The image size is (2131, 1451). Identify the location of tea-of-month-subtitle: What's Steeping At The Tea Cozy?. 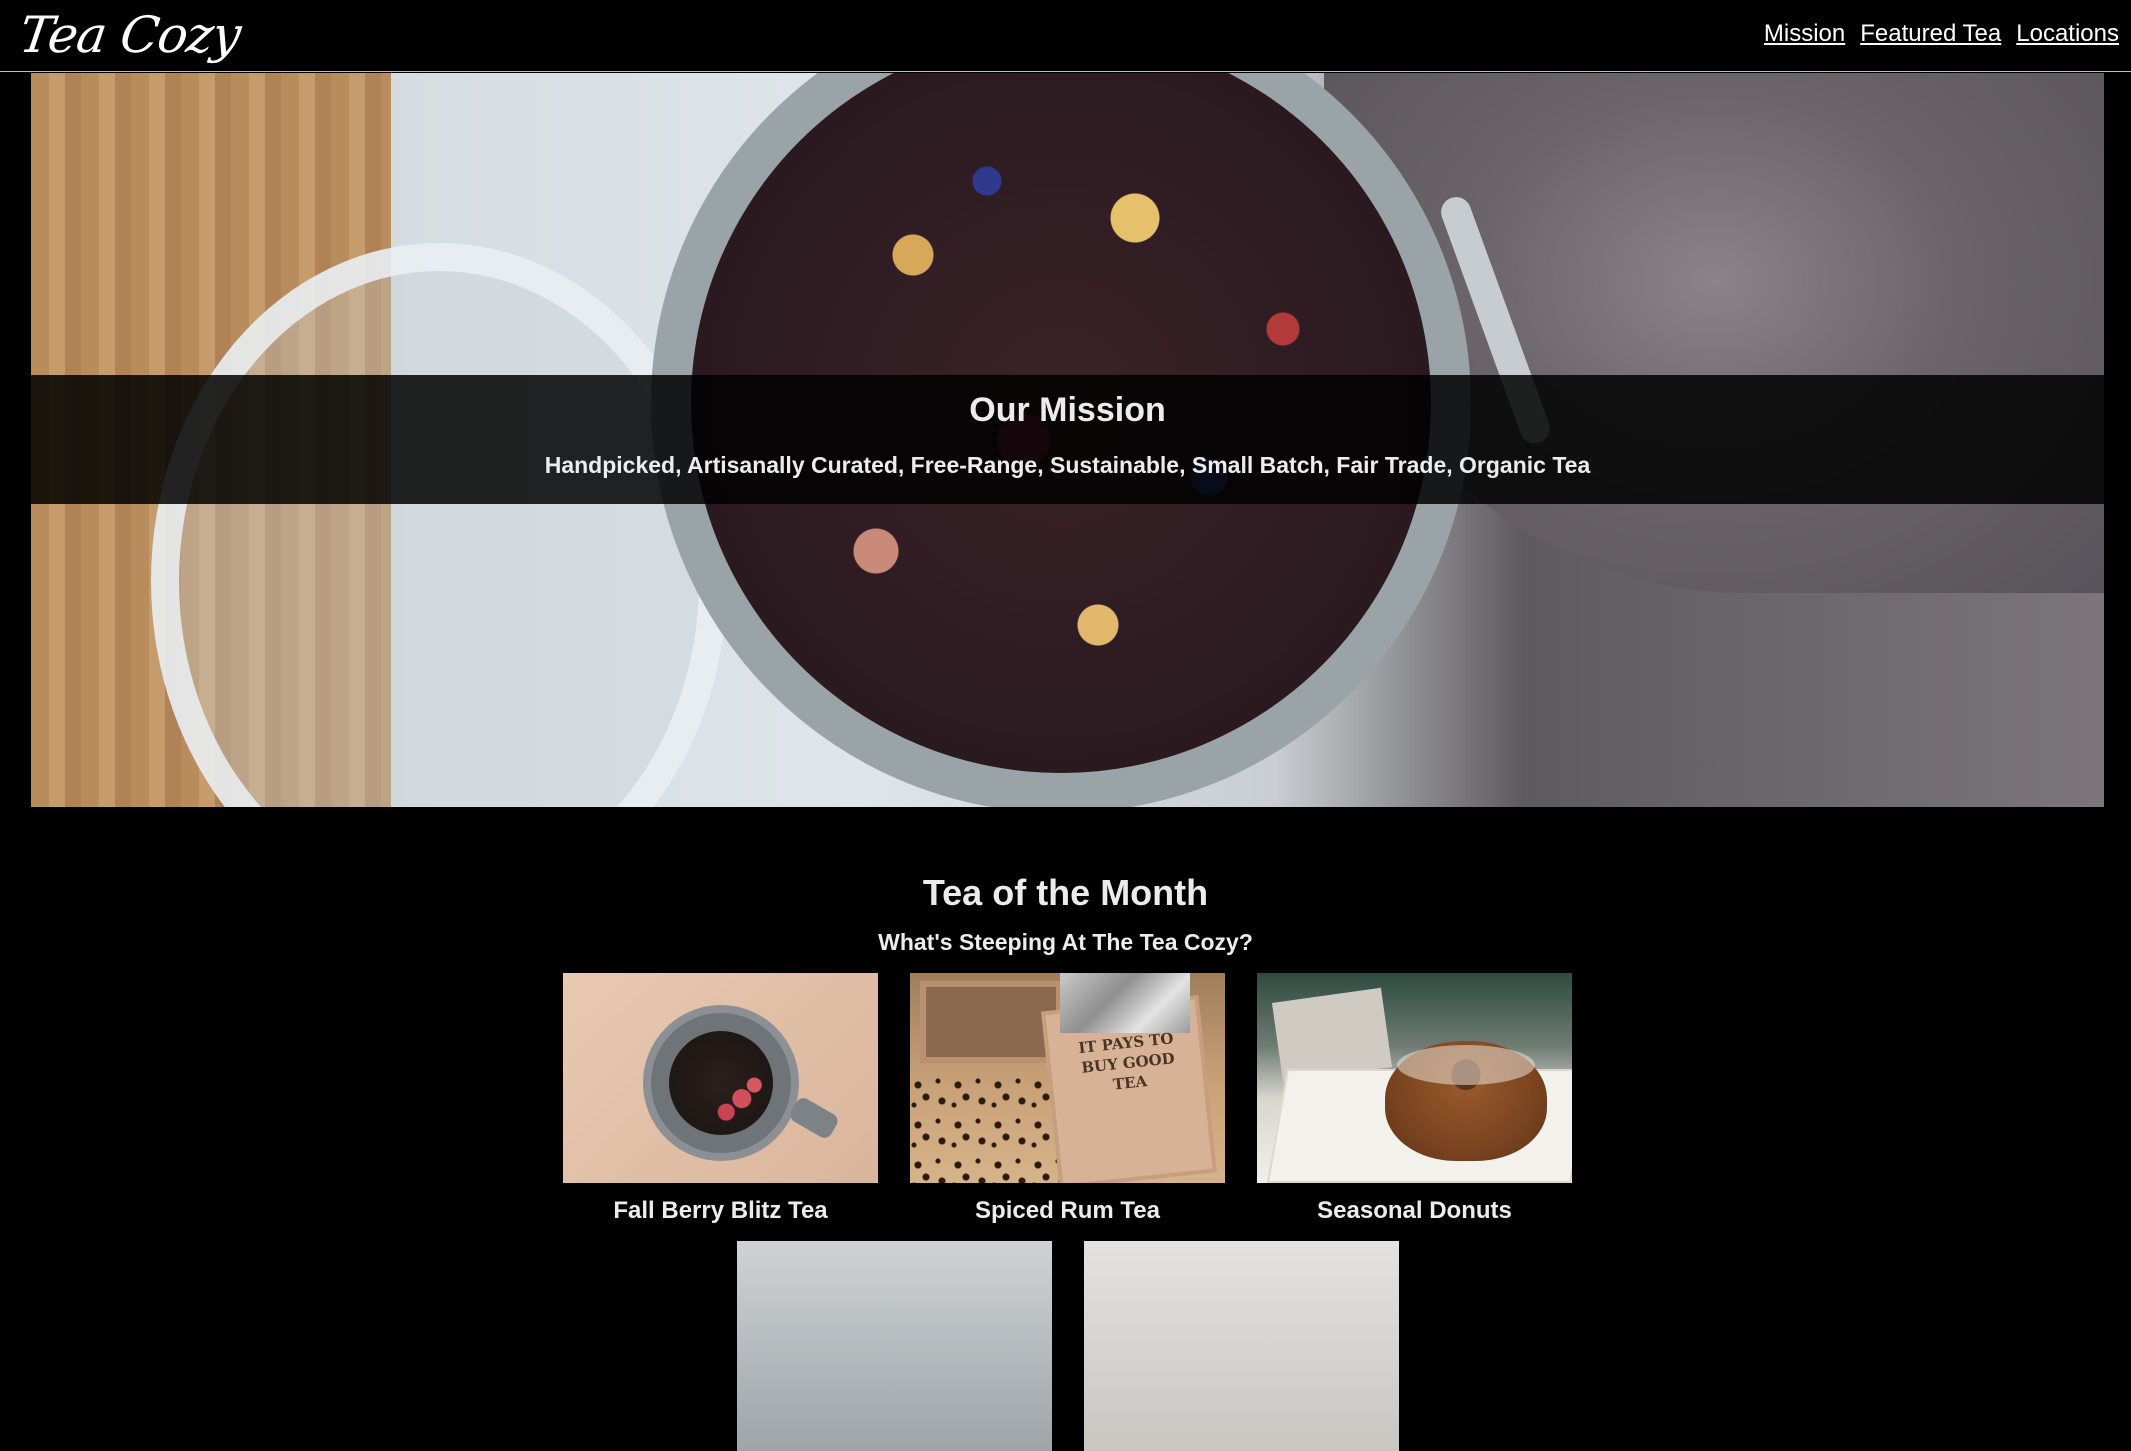
(1065, 942).